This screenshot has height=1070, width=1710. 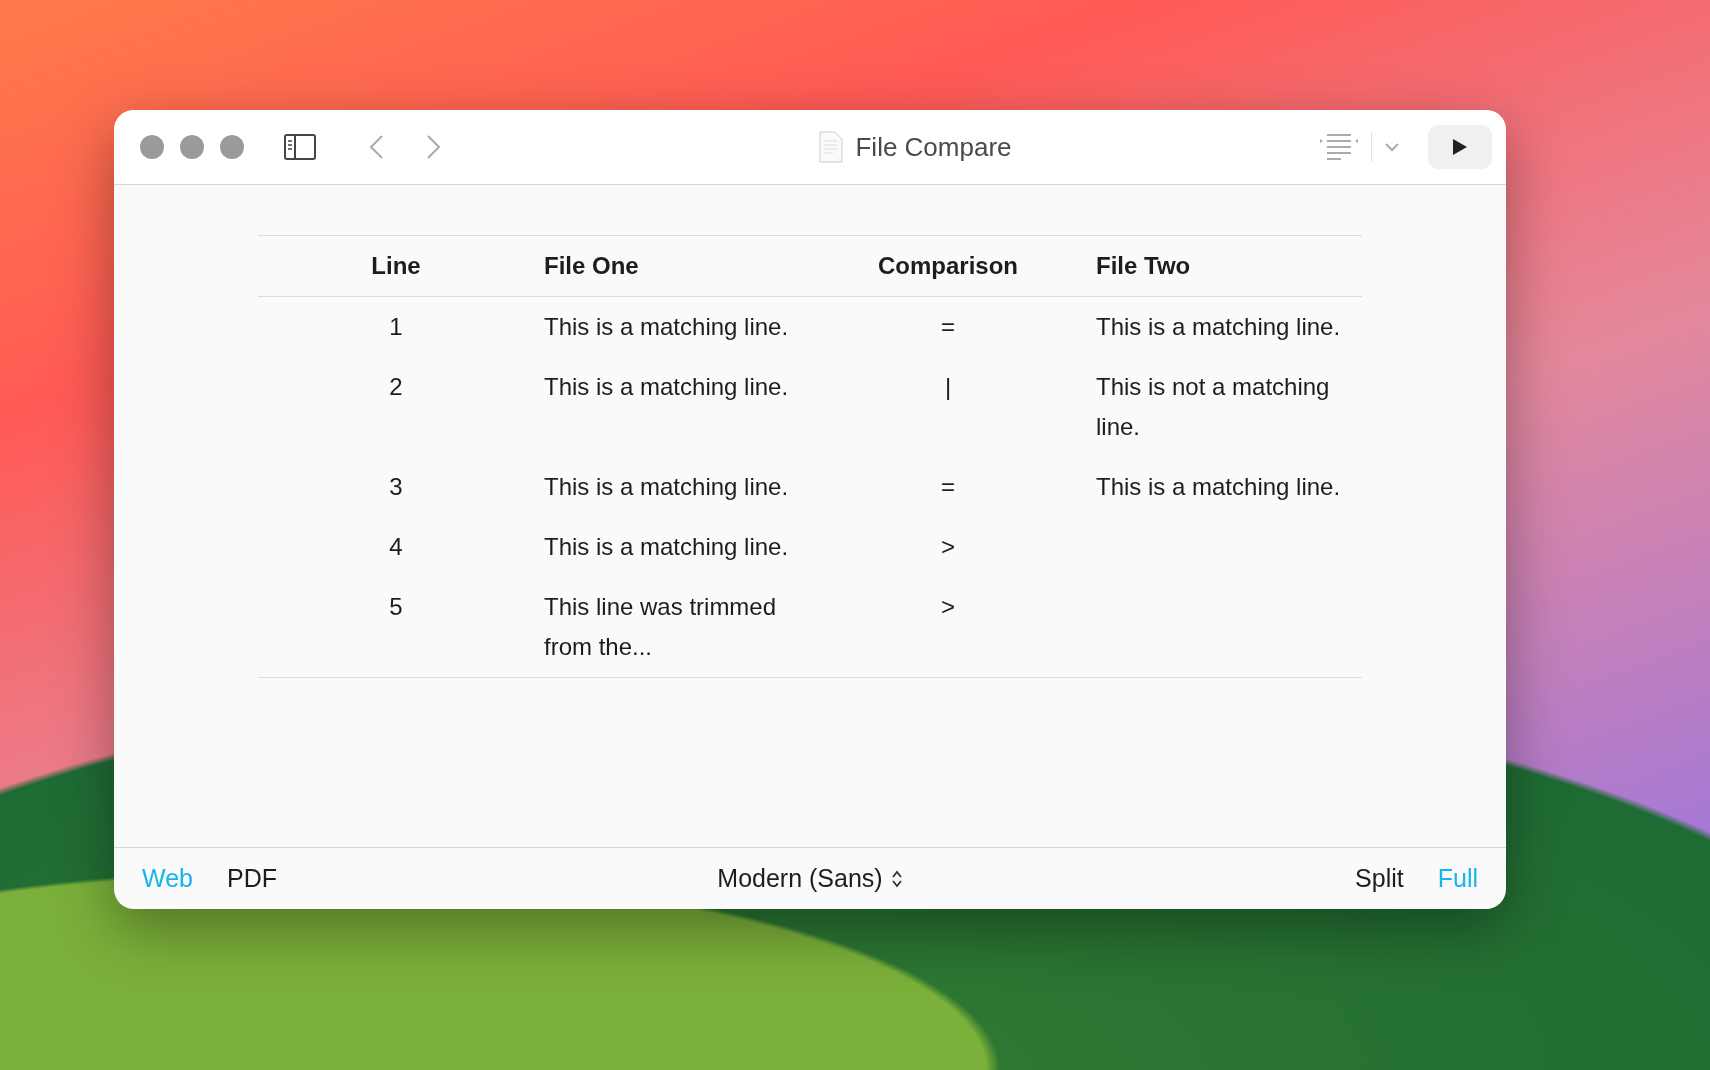 What do you see at coordinates (232, 147) in the screenshot?
I see `zoom-button` at bounding box center [232, 147].